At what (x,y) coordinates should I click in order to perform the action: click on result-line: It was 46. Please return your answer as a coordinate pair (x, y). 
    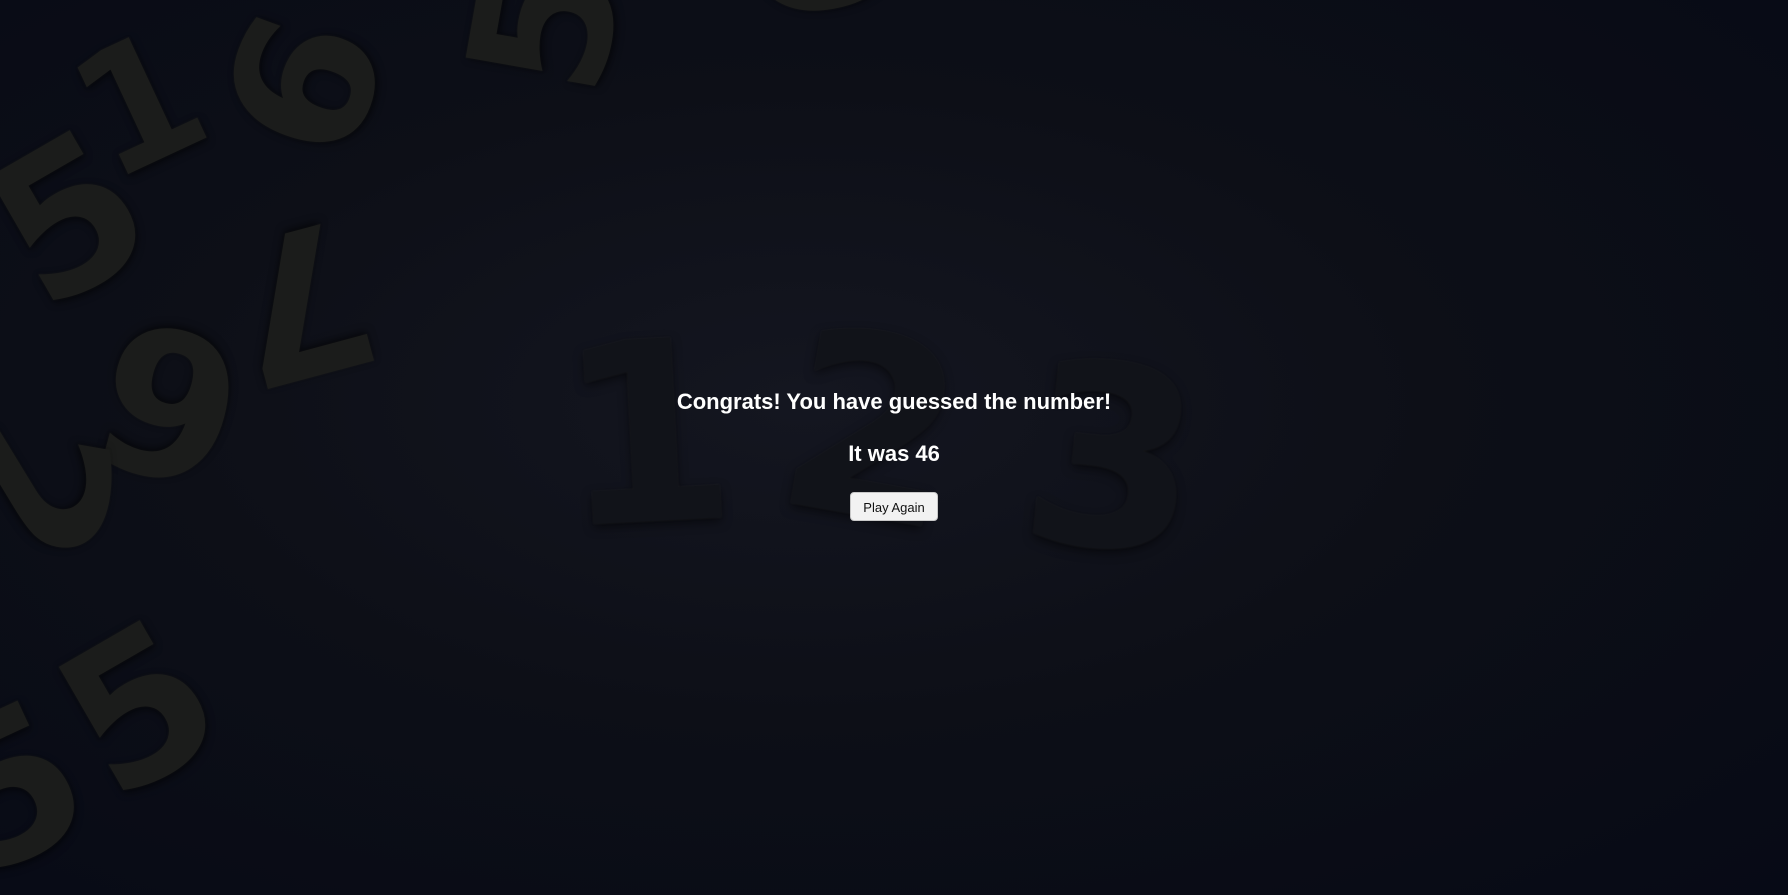
    Looking at the image, I should click on (894, 454).